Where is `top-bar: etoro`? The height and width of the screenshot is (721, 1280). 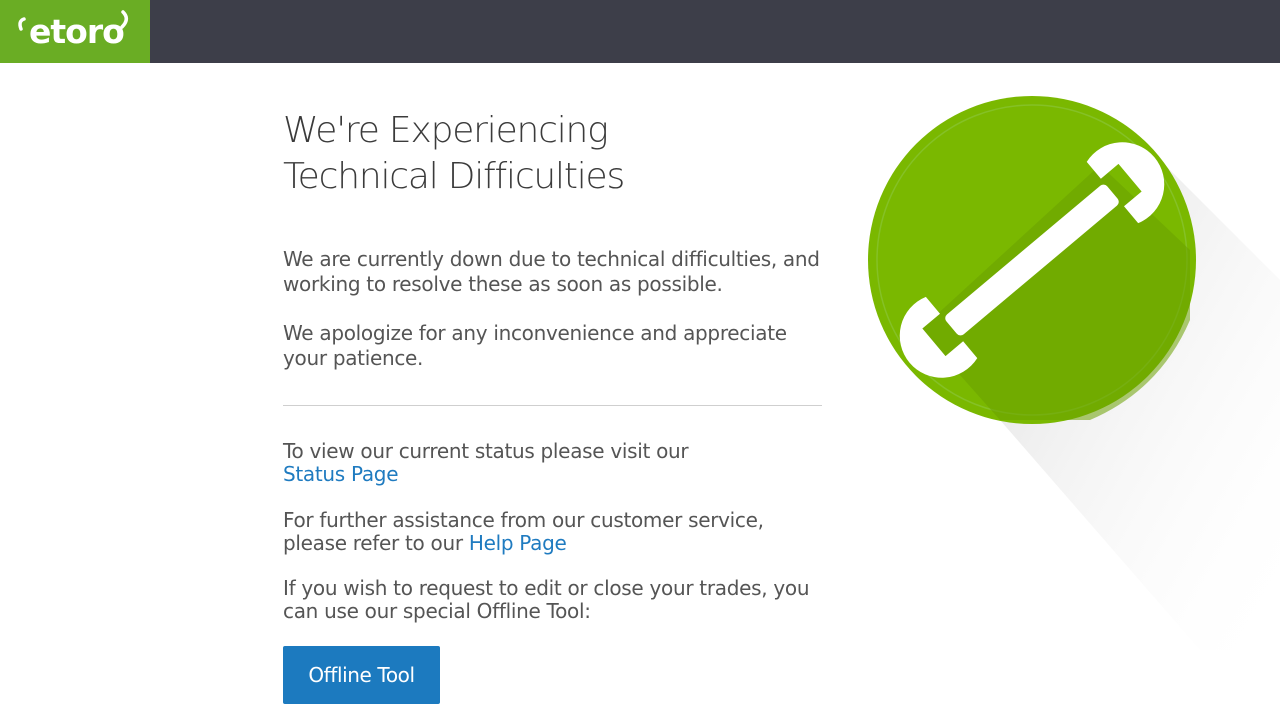 top-bar: etoro is located at coordinates (640, 31).